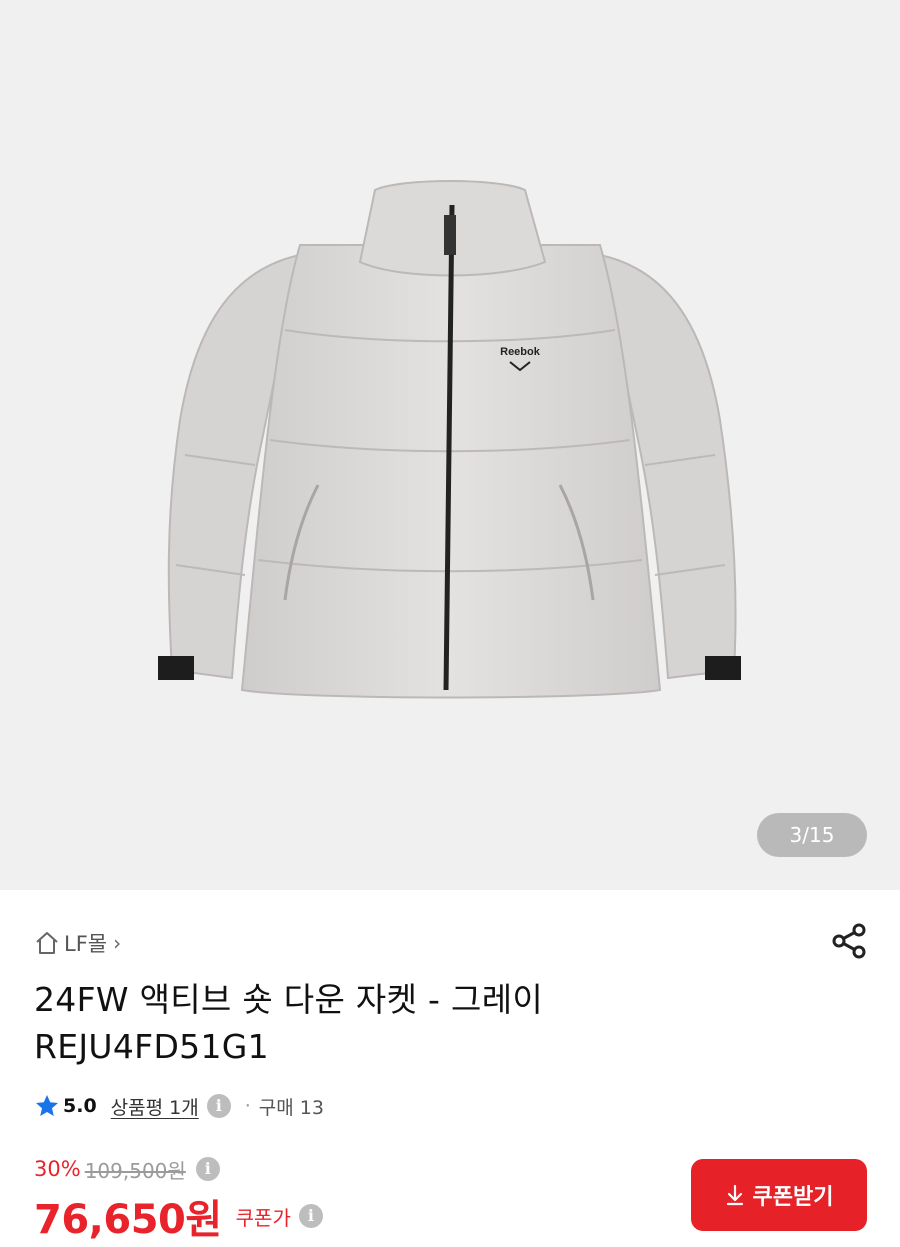 Image resolution: width=900 pixels, height=1247 pixels. What do you see at coordinates (47, 1106) in the screenshot?
I see `star-icon` at bounding box center [47, 1106].